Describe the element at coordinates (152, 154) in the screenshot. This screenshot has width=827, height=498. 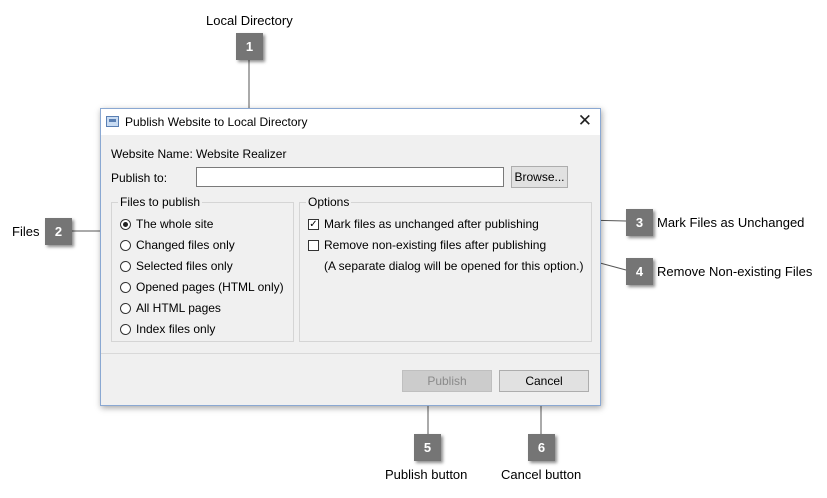
I see `website-name-label: Website Name:` at that location.